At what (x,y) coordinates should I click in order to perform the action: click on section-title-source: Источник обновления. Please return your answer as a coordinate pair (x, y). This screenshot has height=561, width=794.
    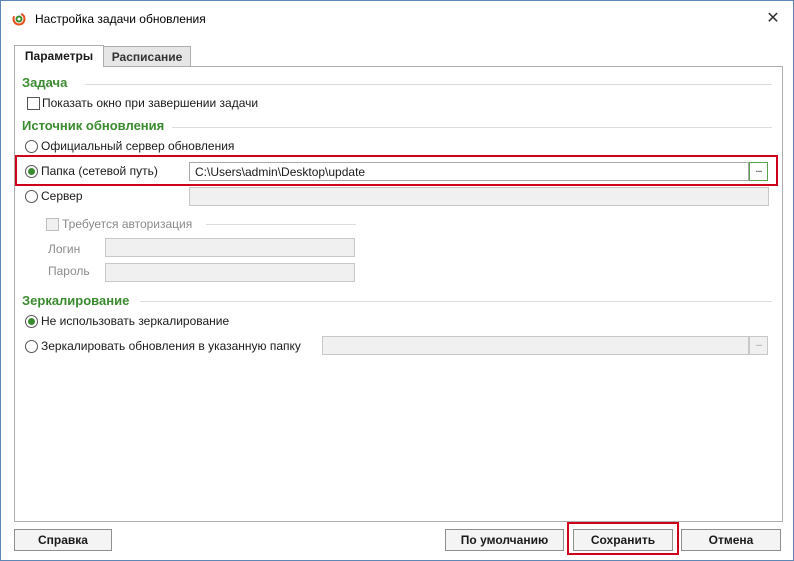
    Looking at the image, I should click on (93, 125).